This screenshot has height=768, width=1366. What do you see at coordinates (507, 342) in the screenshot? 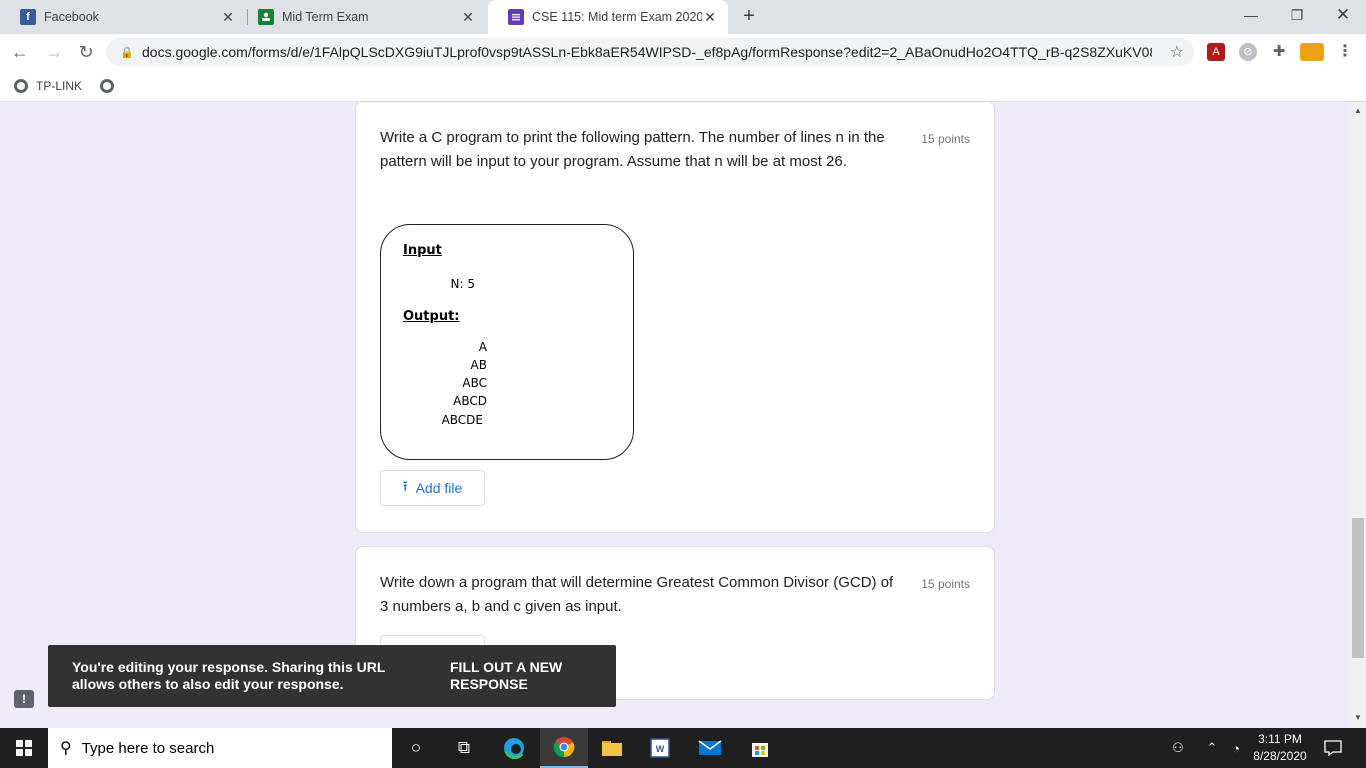
I see `pattern-image: Input N: 5 Output: A AB ABC ABCD ABCDE` at bounding box center [507, 342].